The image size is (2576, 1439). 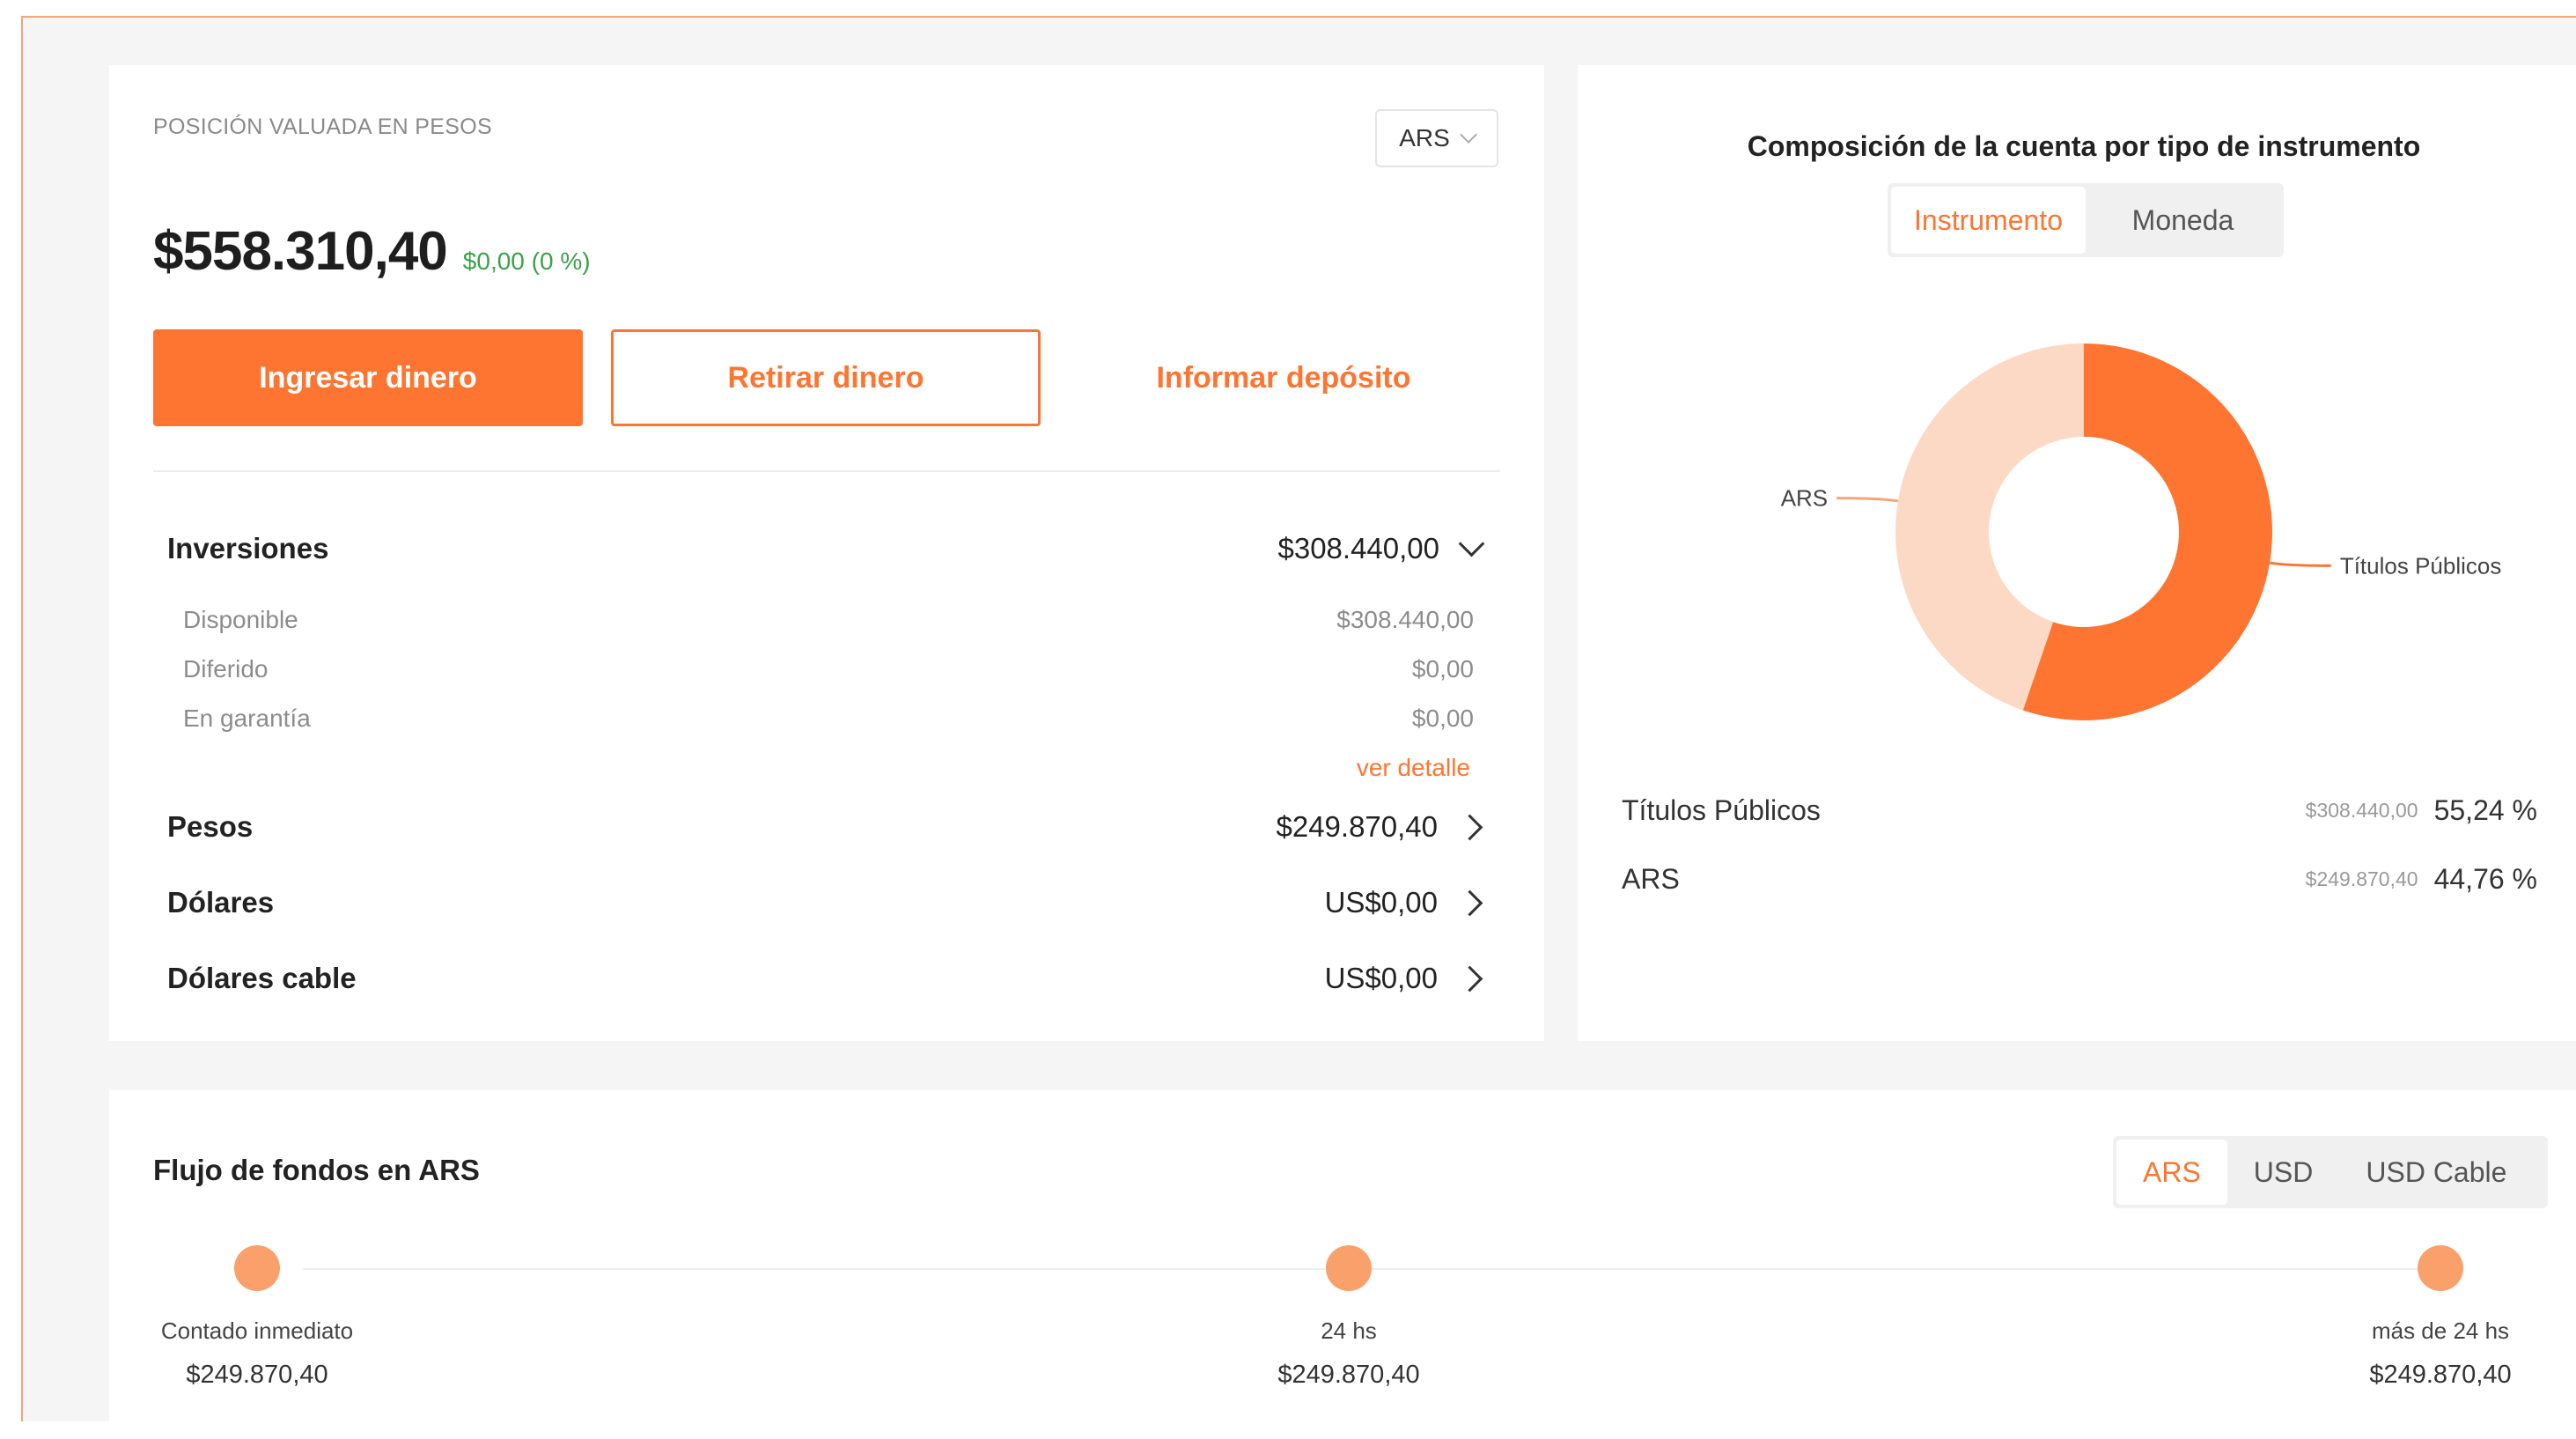 What do you see at coordinates (211, 826) in the screenshot?
I see `account-label: Pesos` at bounding box center [211, 826].